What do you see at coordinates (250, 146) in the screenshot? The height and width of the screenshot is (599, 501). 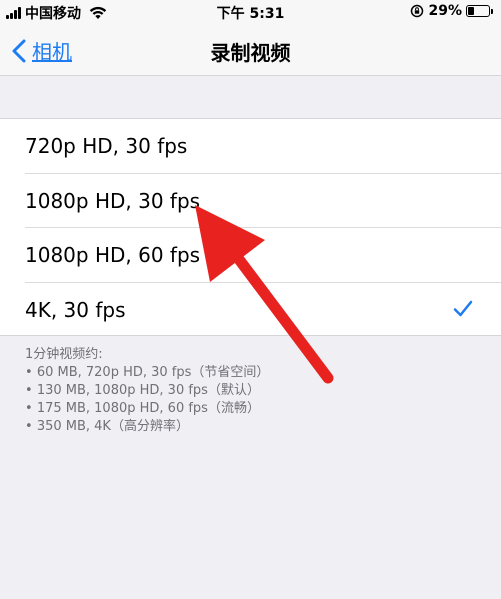 I see `option-720p-30: 720p HD, 30 fps` at bounding box center [250, 146].